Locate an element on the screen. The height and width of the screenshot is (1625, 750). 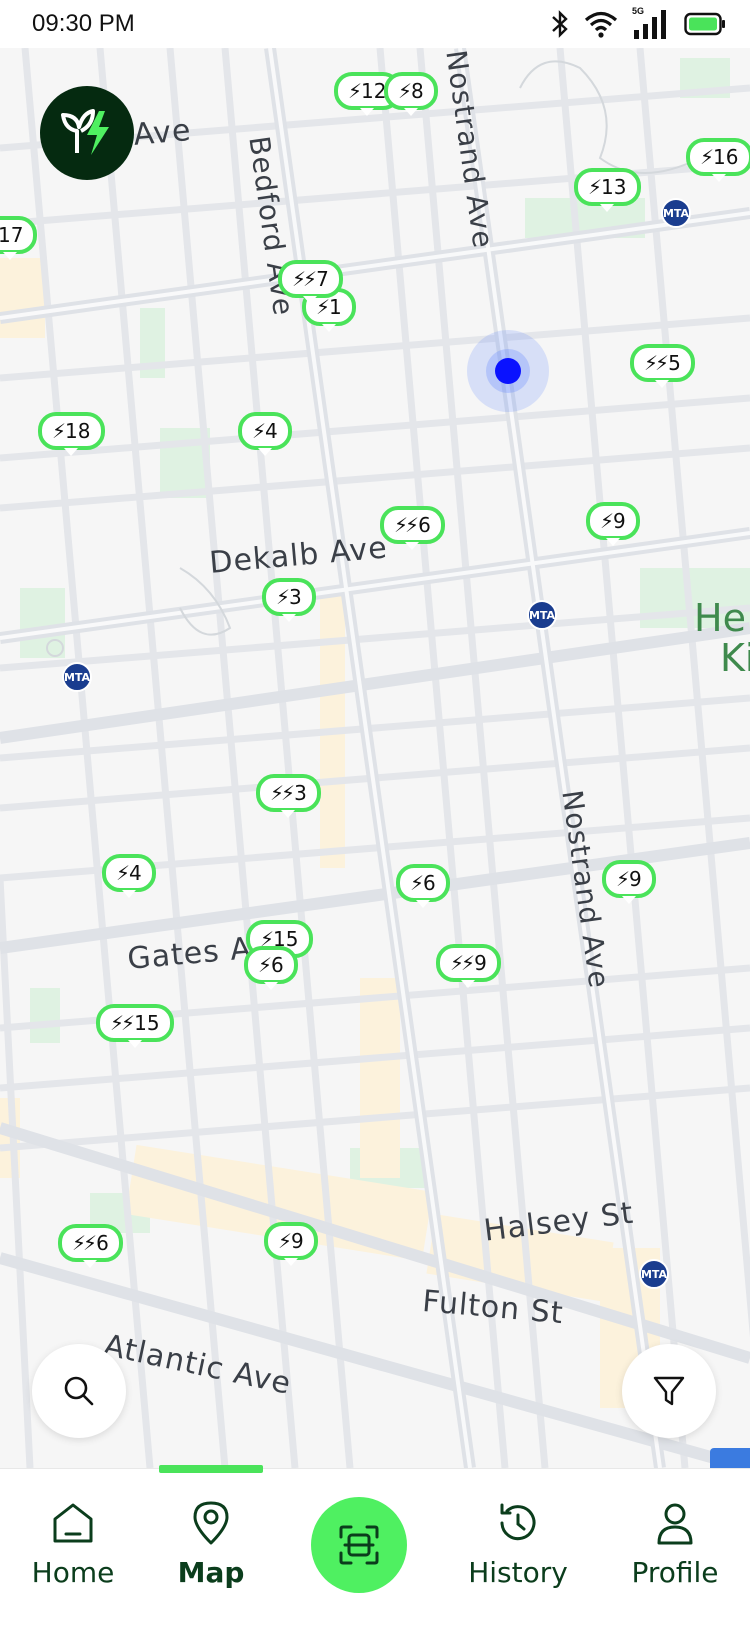
bluetooth-icon is located at coordinates (560, 24).